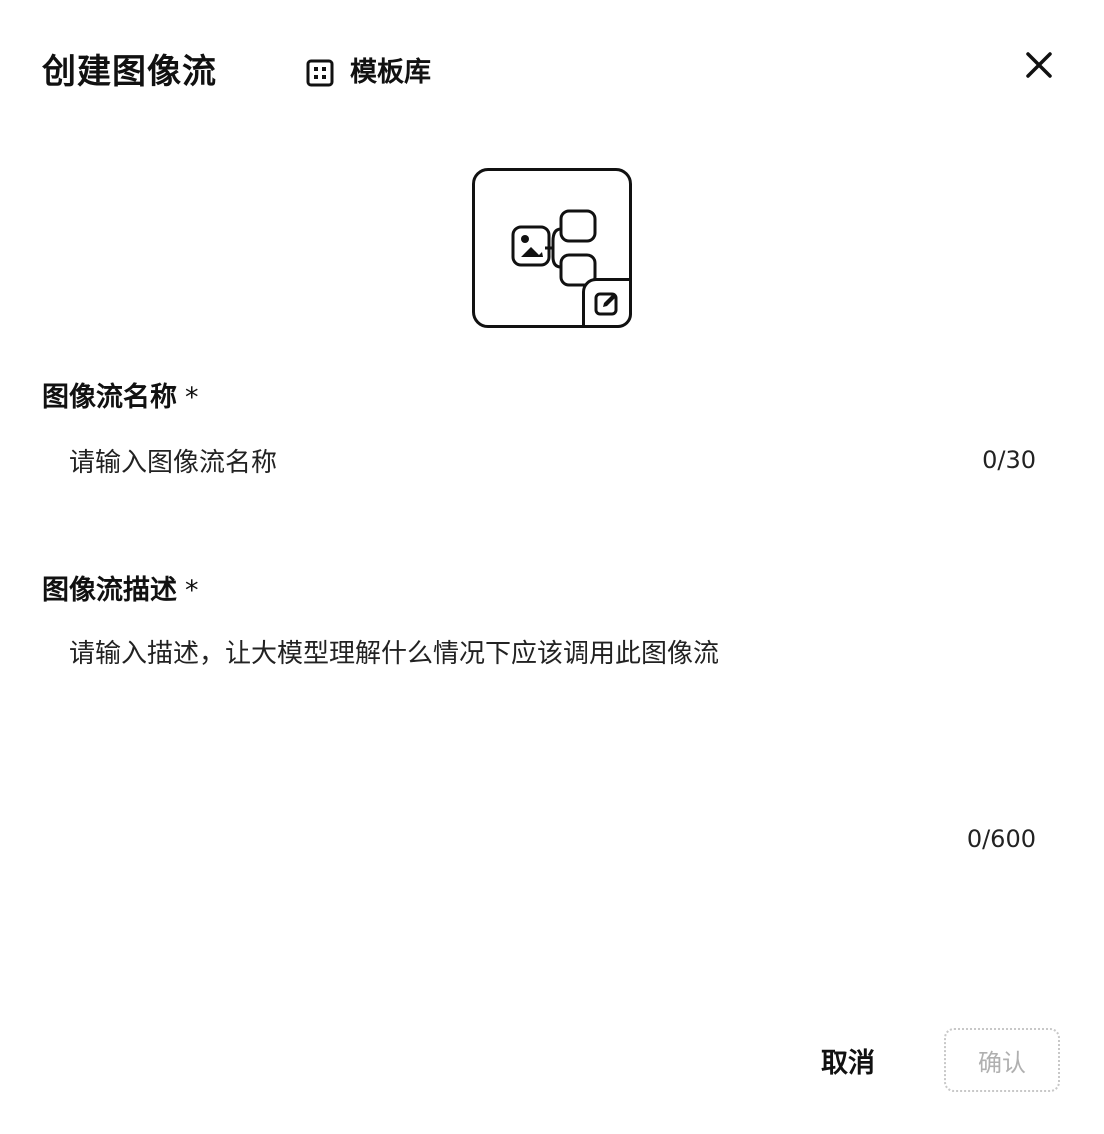 This screenshot has width=1104, height=1134. What do you see at coordinates (109, 397) in the screenshot?
I see `name-label-text: 图像流名称` at bounding box center [109, 397].